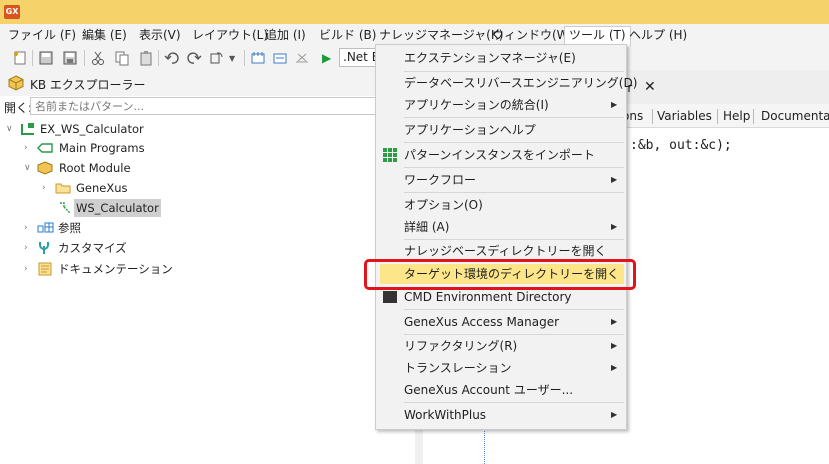 The height and width of the screenshot is (464, 829). I want to click on documentation-label: ドキュメンテーション, so click(115, 269).